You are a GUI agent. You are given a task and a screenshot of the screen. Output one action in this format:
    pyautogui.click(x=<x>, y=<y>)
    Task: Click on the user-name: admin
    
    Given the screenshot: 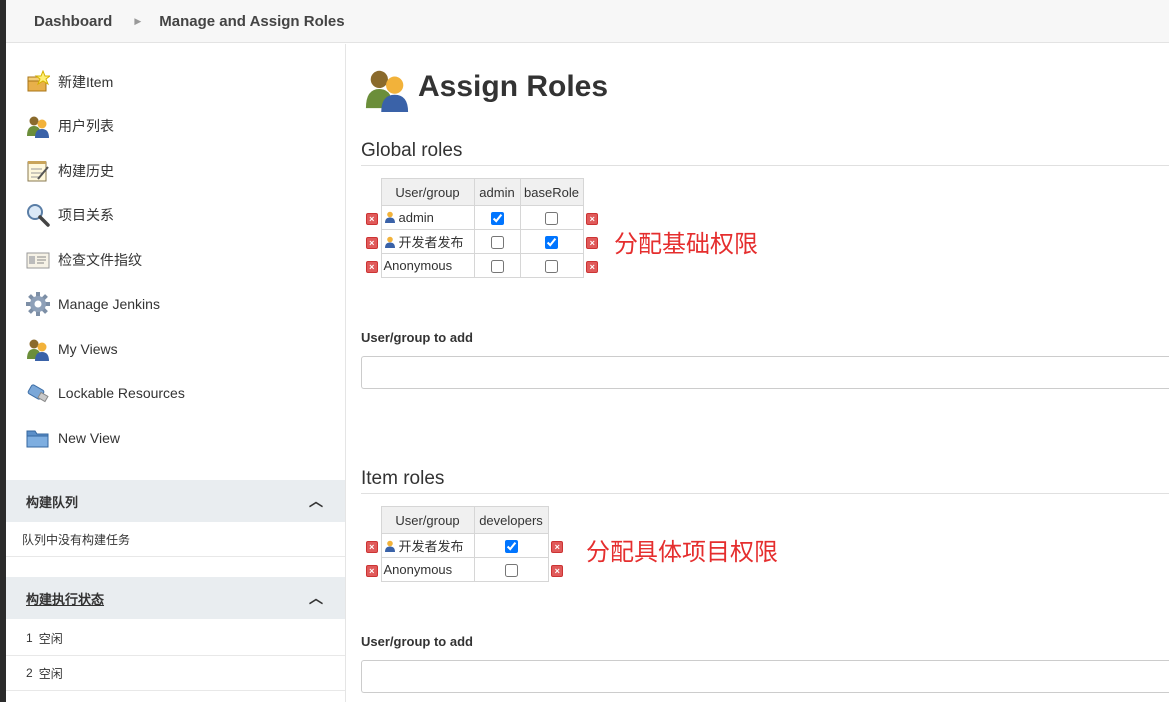 What is the action you would take?
    pyautogui.click(x=416, y=217)
    